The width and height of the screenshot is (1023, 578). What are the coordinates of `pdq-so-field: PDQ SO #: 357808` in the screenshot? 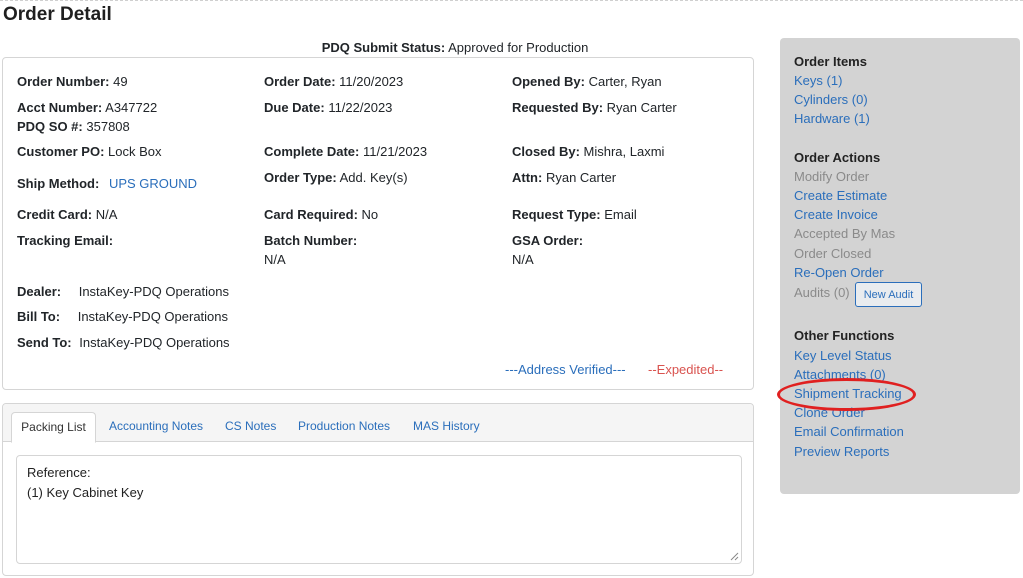 It's located at (73, 126).